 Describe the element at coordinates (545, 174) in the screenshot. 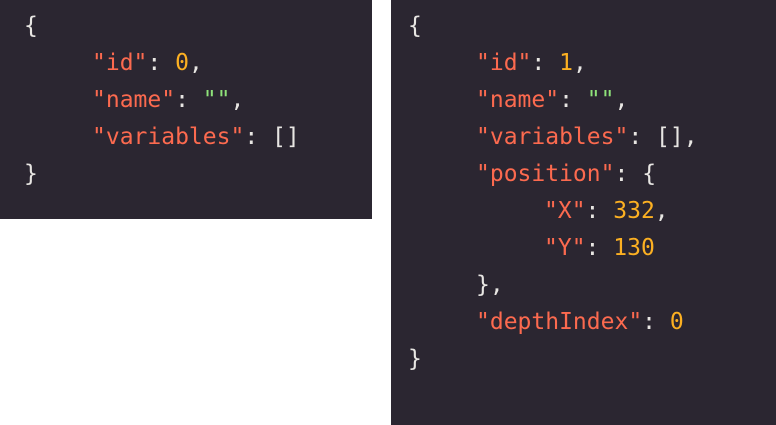

I see `position-key: "position"` at that location.